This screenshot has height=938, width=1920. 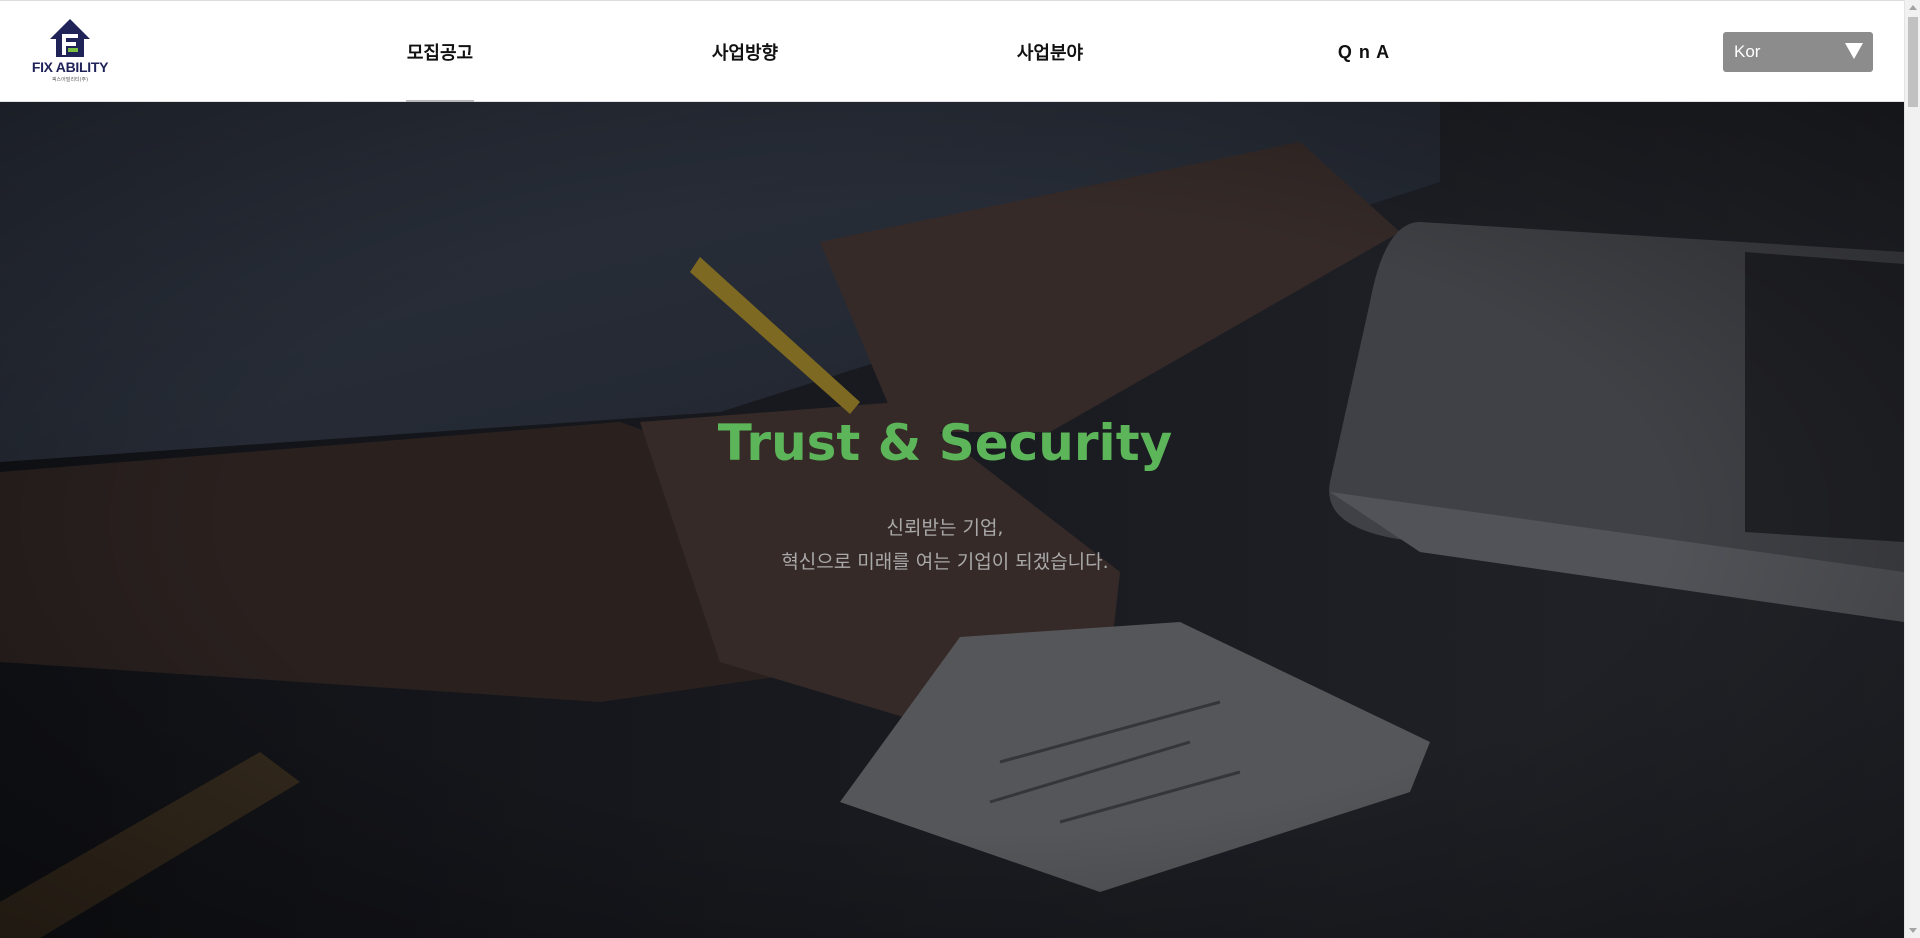 I want to click on hero-subtitle-line-2: 혁신으로 미래를 여는 기업이 되겠습니다., so click(x=945, y=562).